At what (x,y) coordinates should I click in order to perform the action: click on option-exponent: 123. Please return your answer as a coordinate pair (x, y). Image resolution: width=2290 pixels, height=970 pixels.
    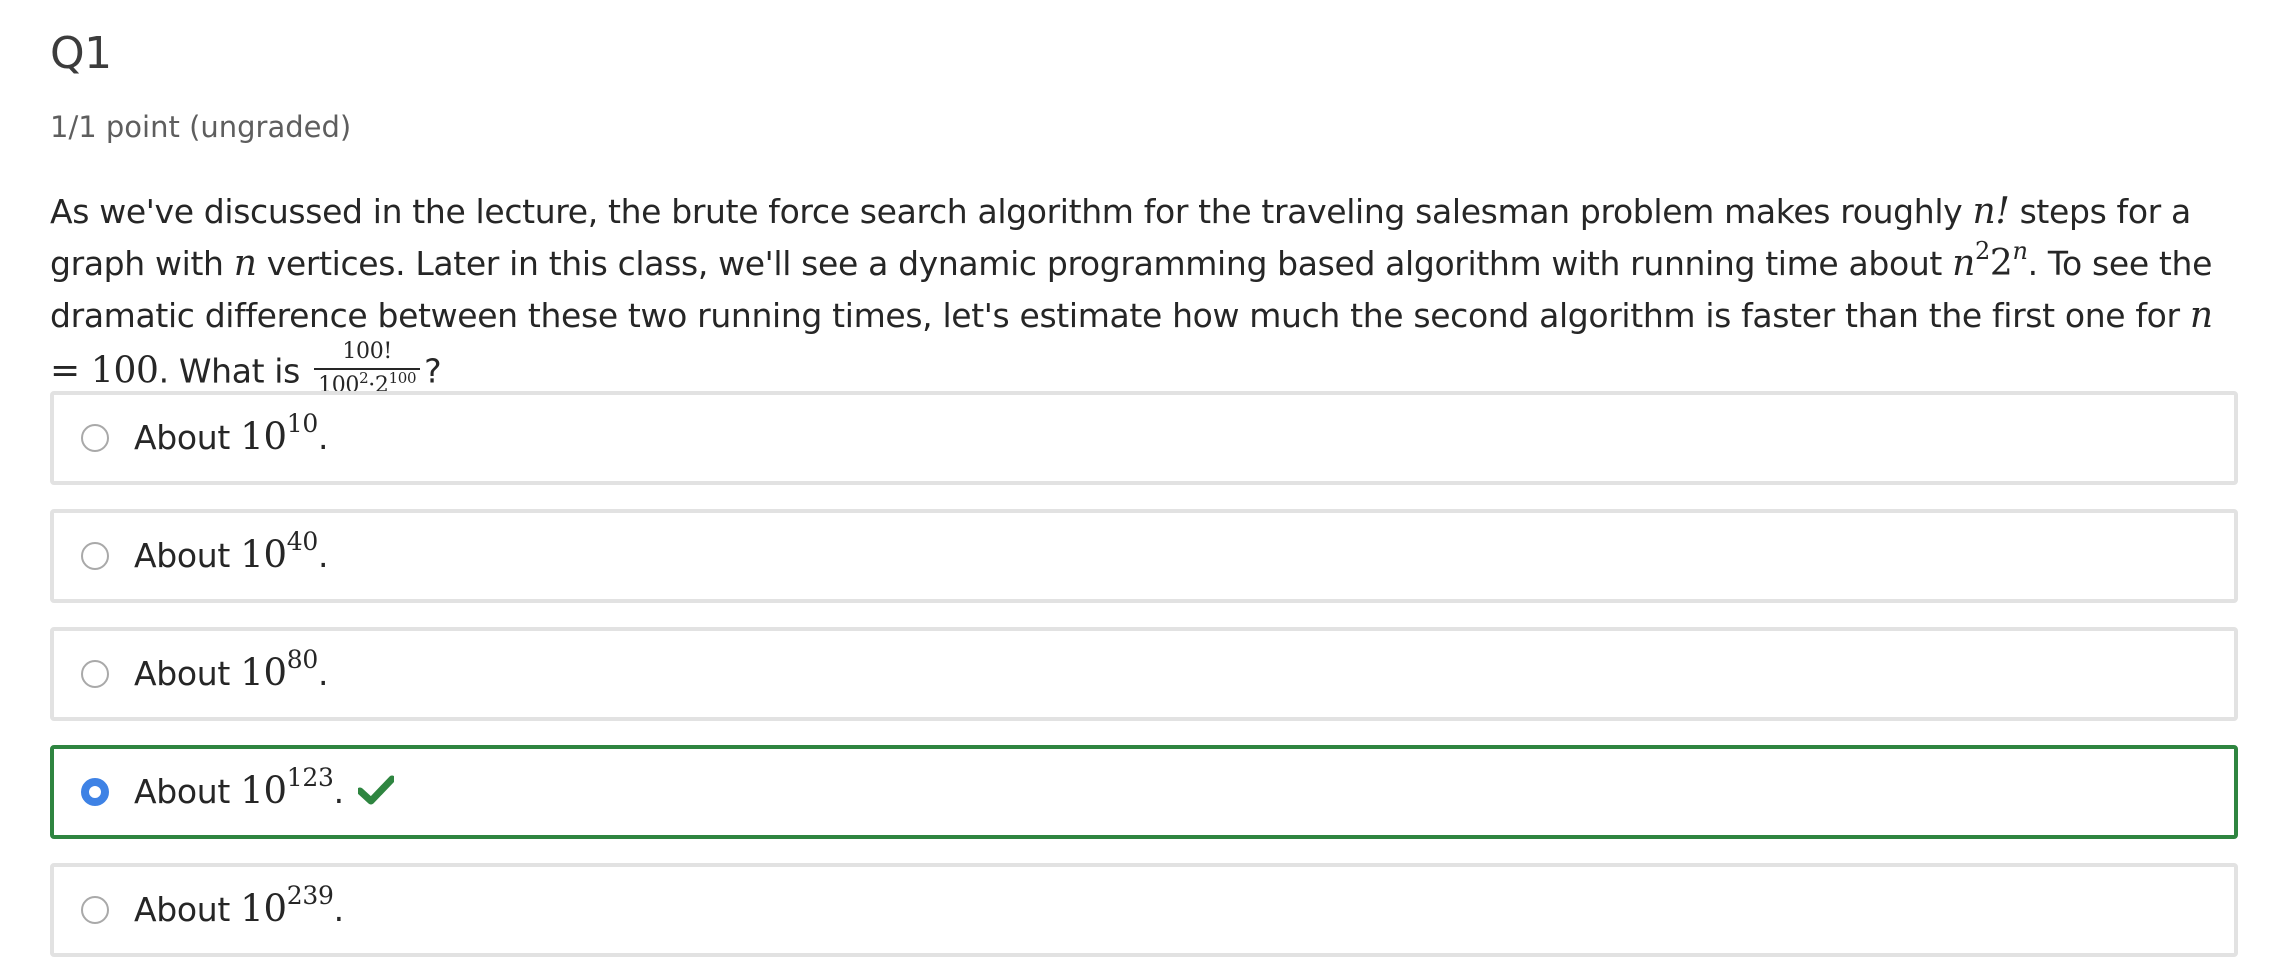
    Looking at the image, I should click on (310, 777).